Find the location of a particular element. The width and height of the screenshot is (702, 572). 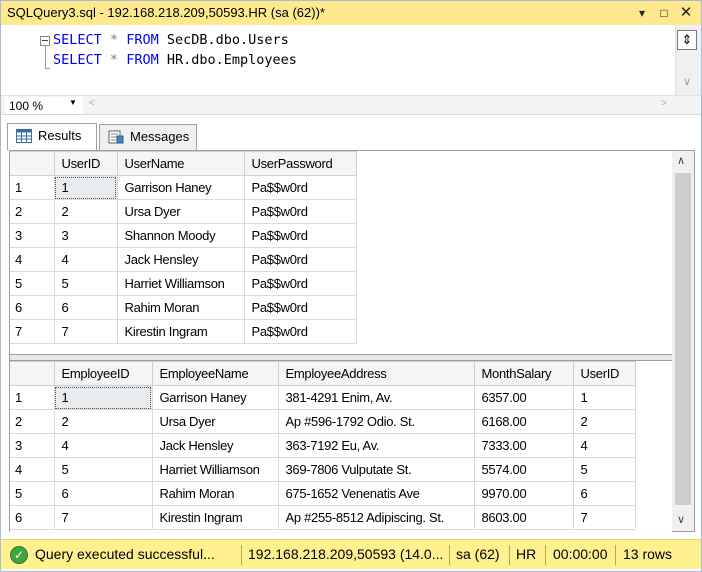

cell-username: Garrison Haney is located at coordinates (180, 187).